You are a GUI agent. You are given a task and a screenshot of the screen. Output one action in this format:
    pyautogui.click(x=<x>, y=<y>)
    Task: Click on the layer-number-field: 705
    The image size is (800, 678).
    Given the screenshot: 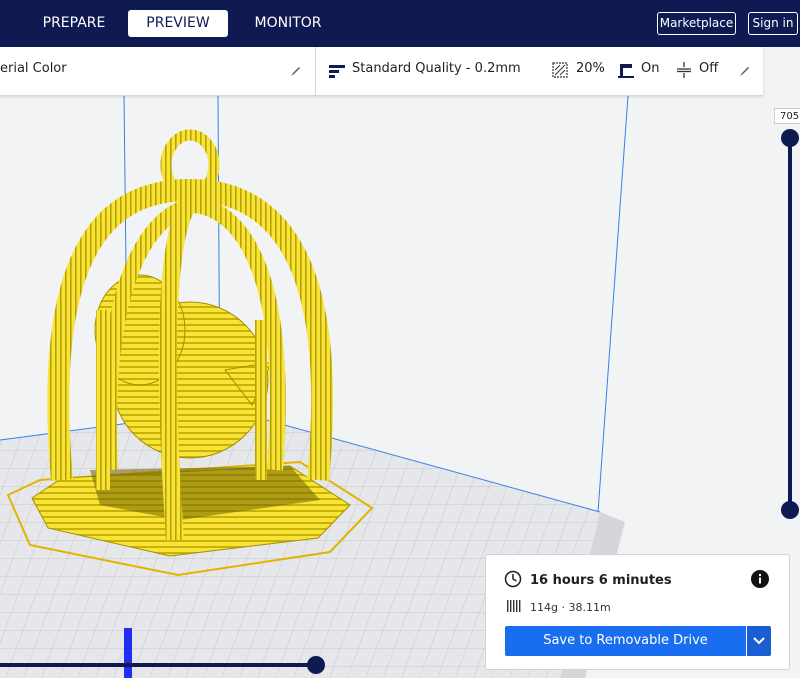 What is the action you would take?
    pyautogui.click(x=787, y=116)
    